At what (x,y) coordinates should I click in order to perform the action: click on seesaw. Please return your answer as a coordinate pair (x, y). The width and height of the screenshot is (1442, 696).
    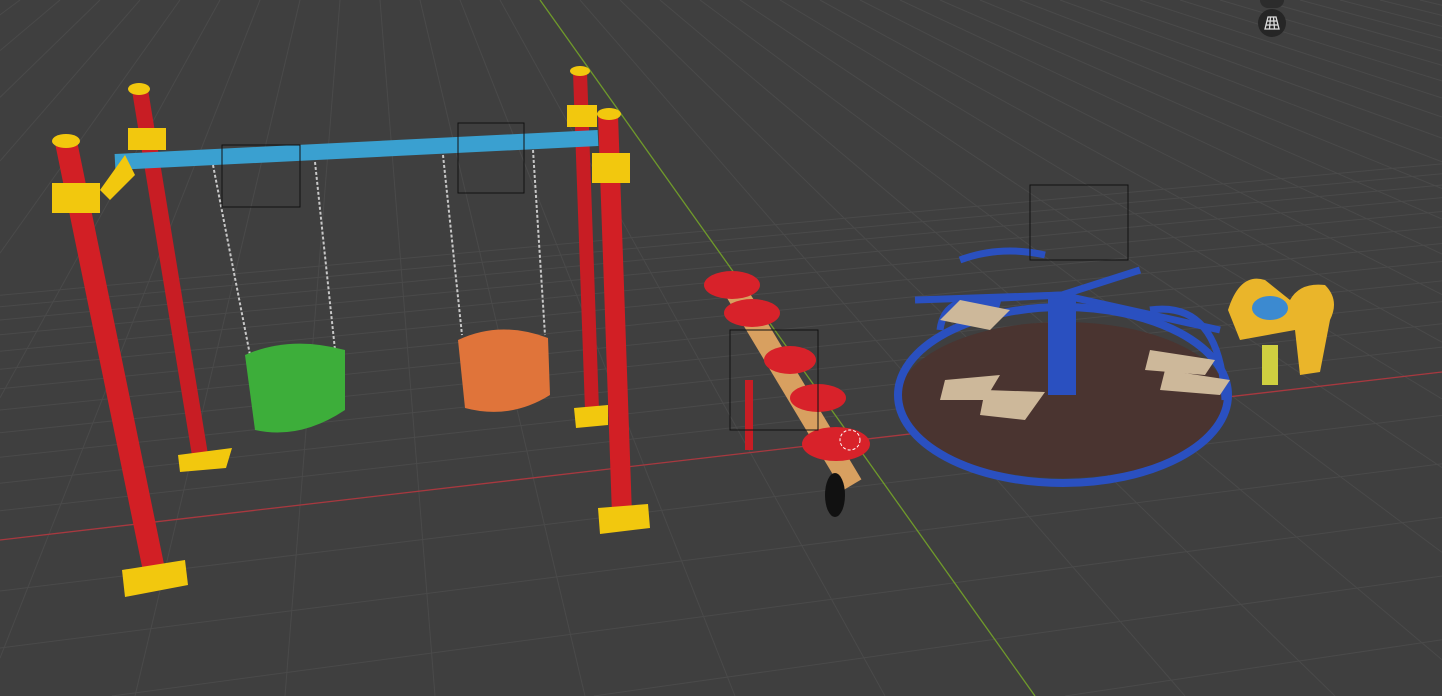
    Looking at the image, I should click on (787, 394).